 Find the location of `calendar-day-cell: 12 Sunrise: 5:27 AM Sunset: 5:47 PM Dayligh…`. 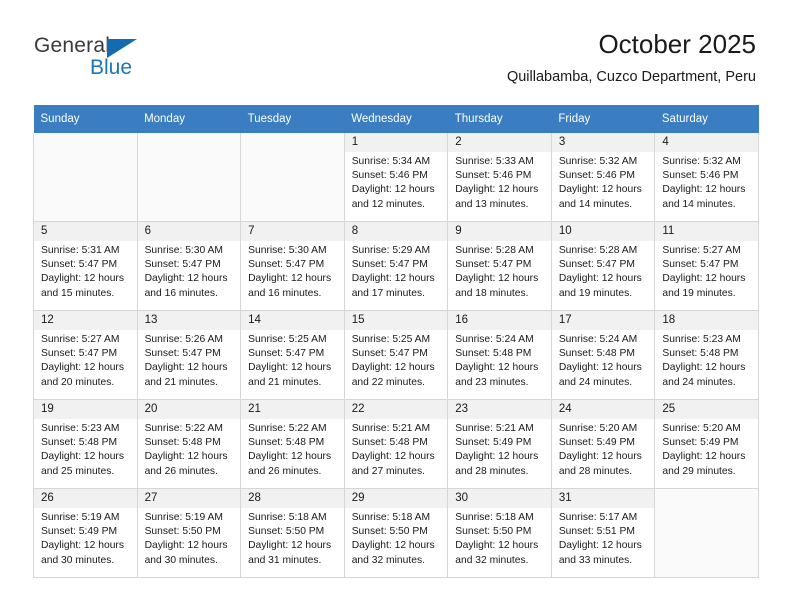

calendar-day-cell: 12 Sunrise: 5:27 AM Sunset: 5:47 PM Dayligh… is located at coordinates (85, 355).